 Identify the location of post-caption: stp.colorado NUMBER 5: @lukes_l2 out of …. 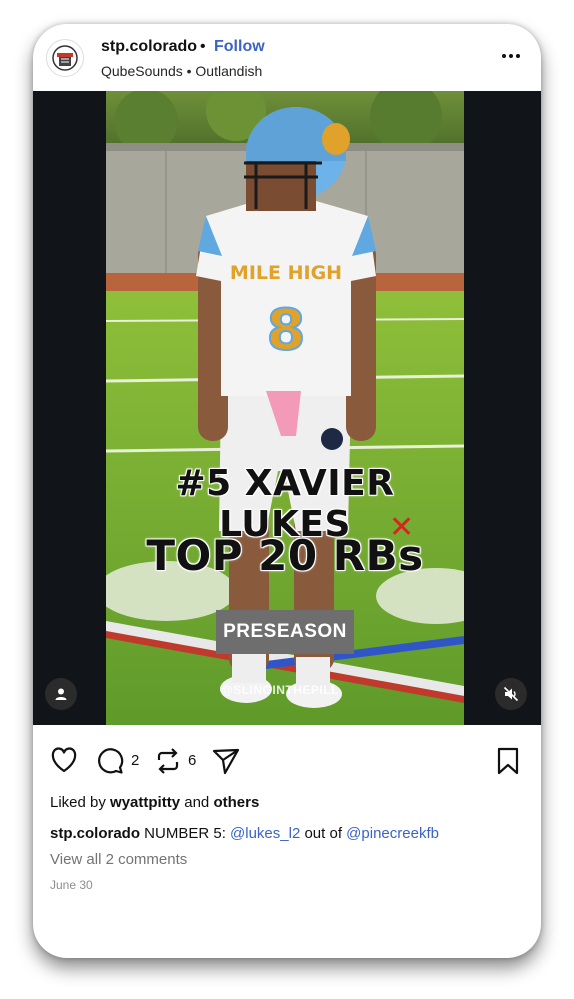
(244, 833).